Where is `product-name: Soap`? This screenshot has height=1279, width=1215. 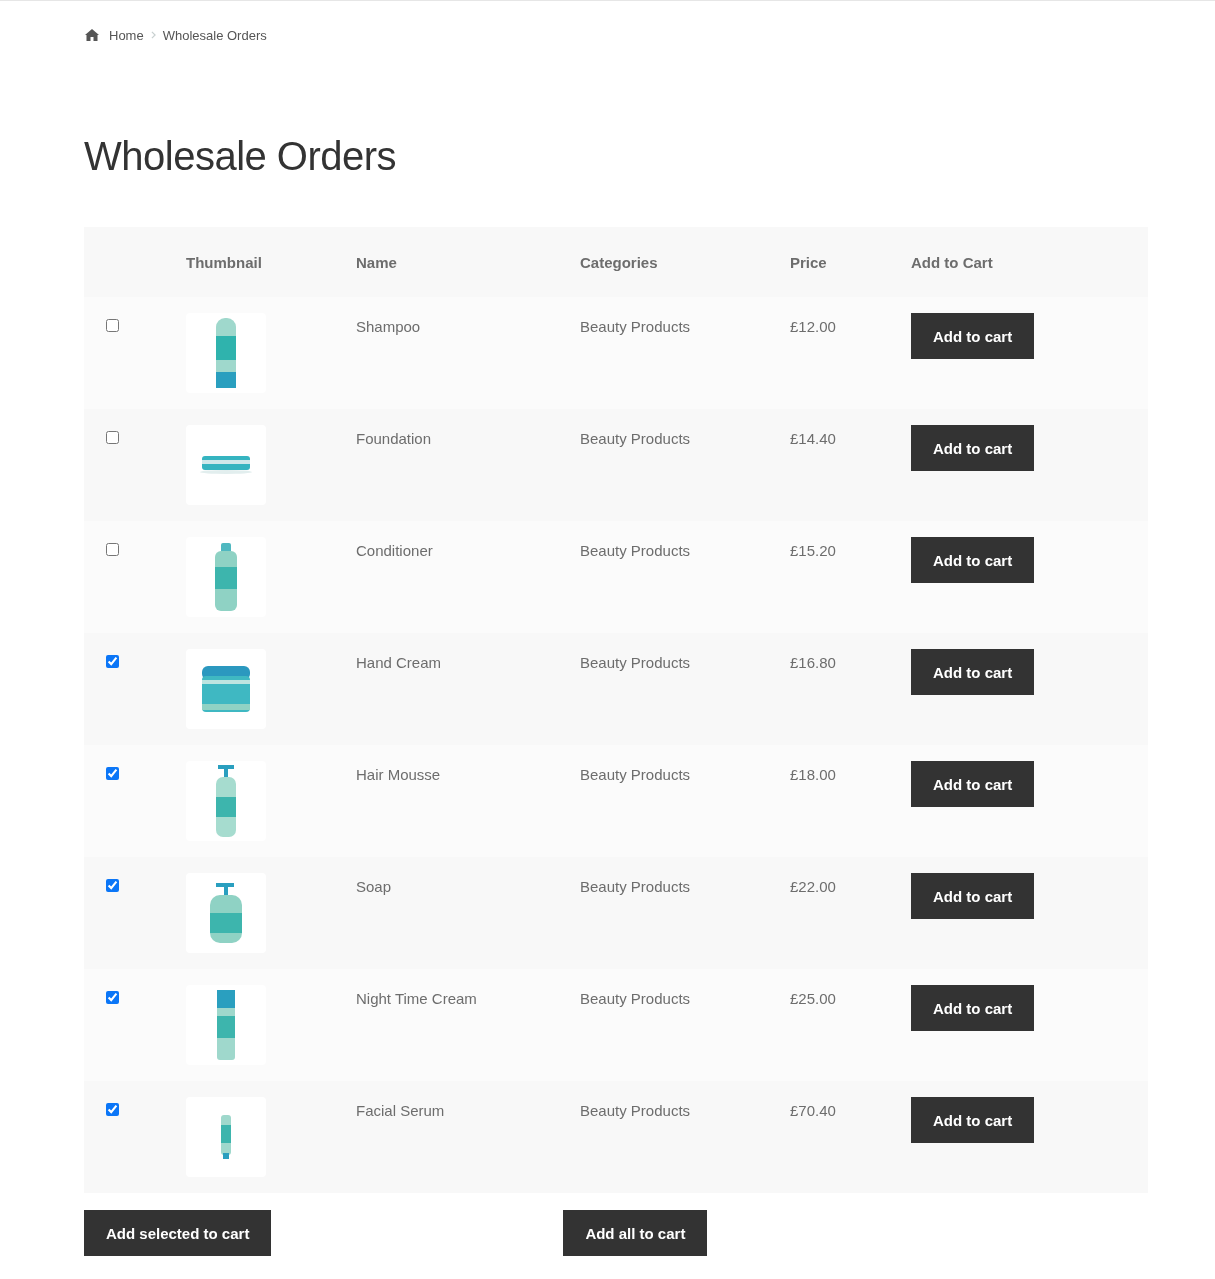
product-name: Soap is located at coordinates (374, 886).